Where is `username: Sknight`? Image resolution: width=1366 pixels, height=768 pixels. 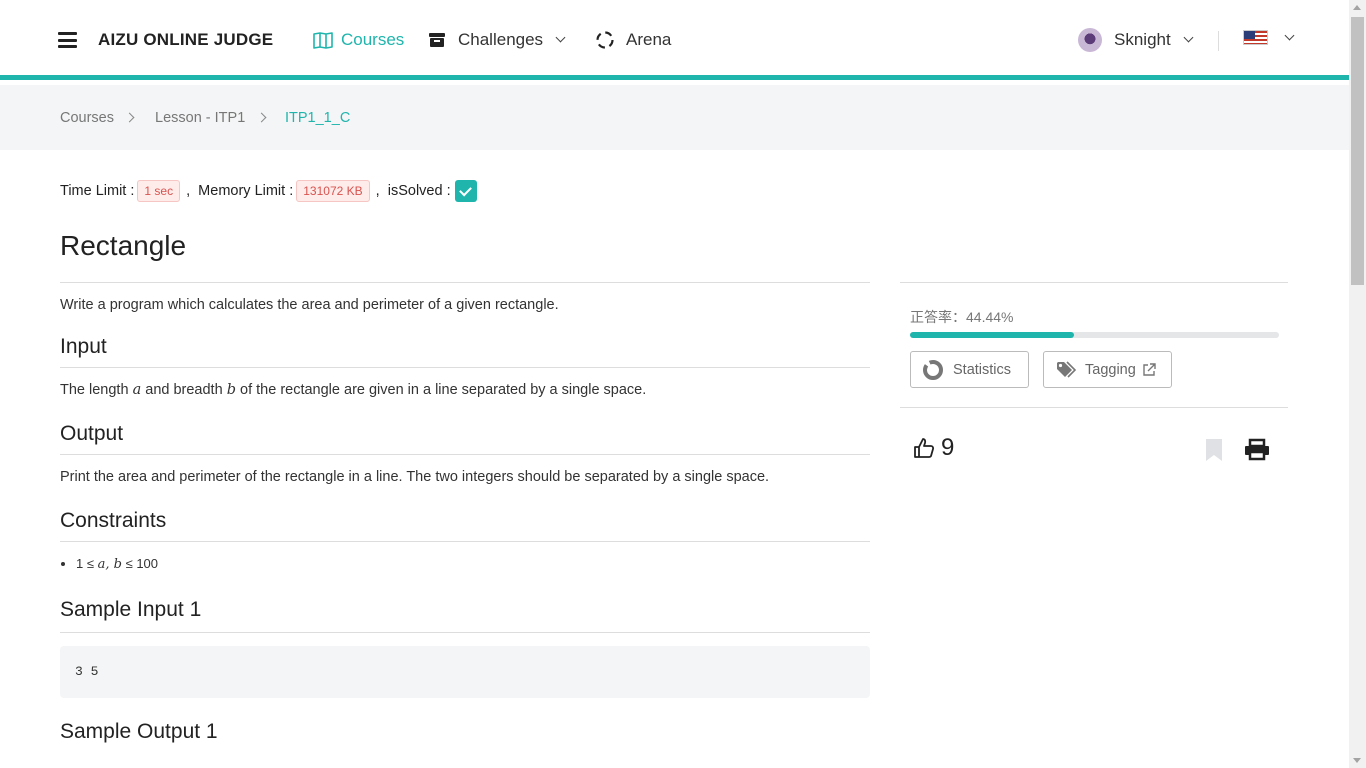
username: Sknight is located at coordinates (1142, 39).